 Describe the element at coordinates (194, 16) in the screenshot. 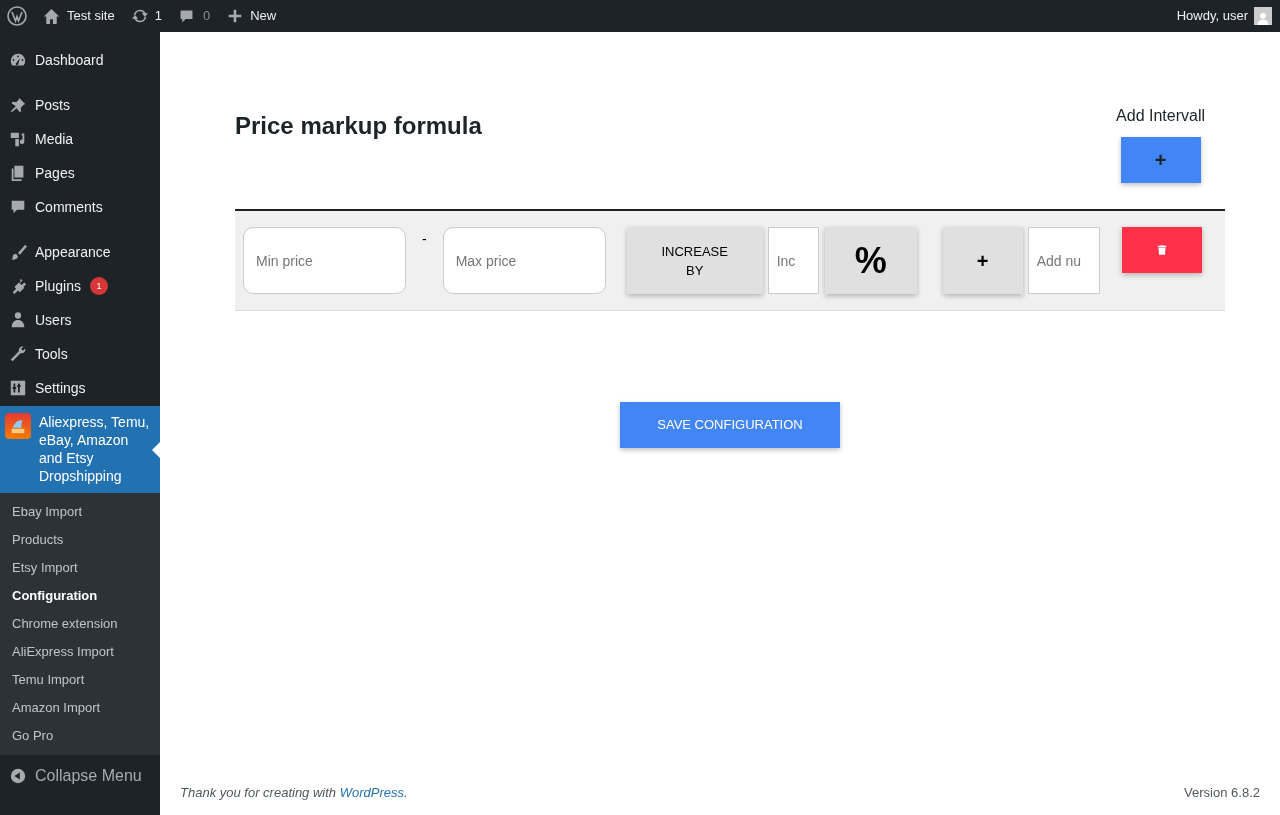

I see `comments-link: 0` at that location.